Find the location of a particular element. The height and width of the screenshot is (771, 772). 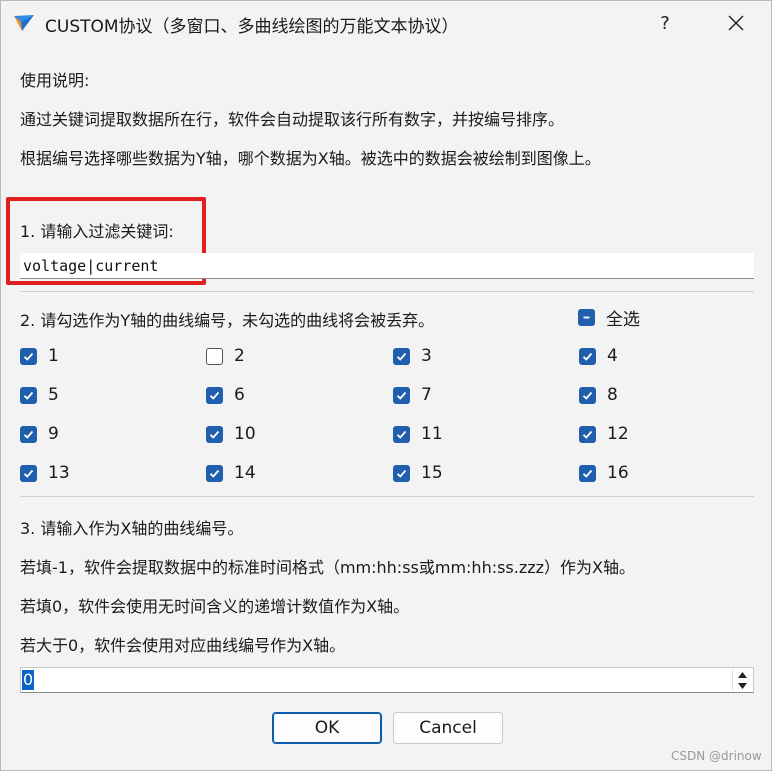

curve-checkbox-label: 15 is located at coordinates (432, 473).